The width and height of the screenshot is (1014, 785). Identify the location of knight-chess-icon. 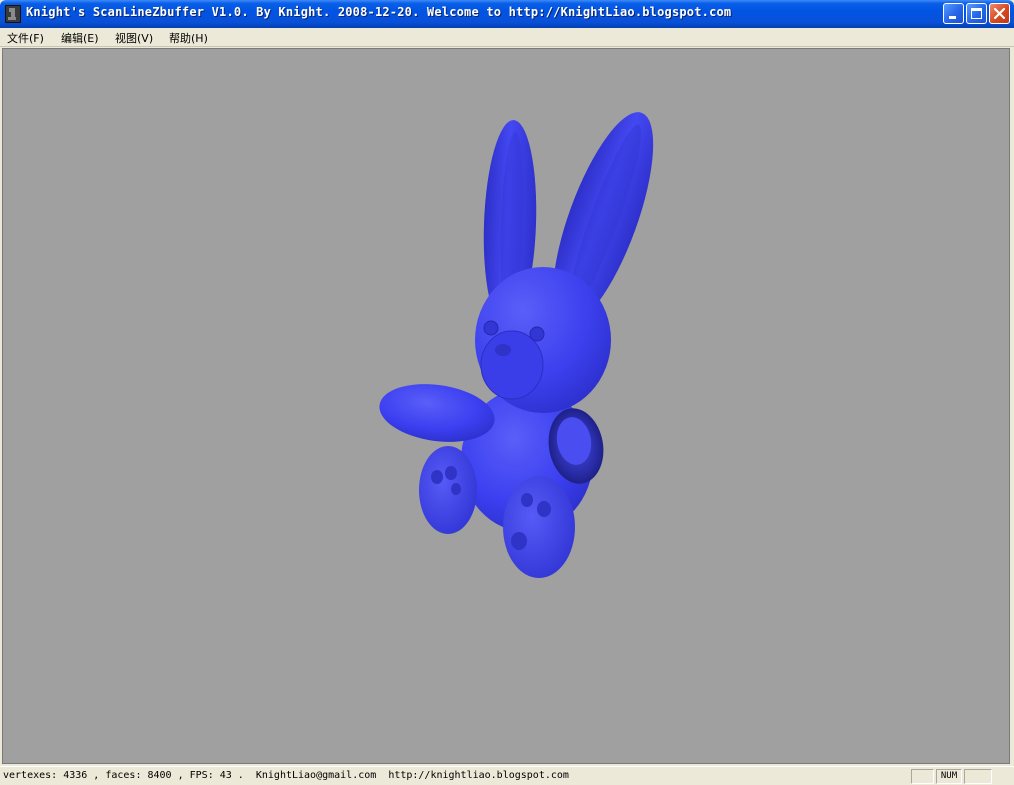
(13, 14).